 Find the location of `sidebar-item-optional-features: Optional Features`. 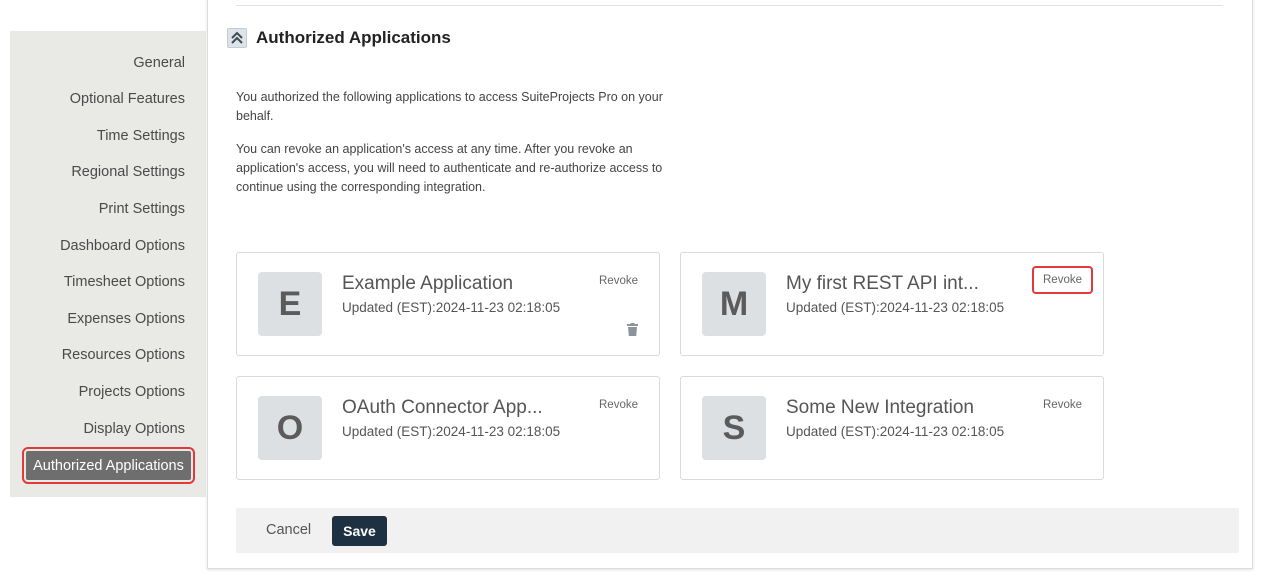

sidebar-item-optional-features: Optional Features is located at coordinates (127, 99).